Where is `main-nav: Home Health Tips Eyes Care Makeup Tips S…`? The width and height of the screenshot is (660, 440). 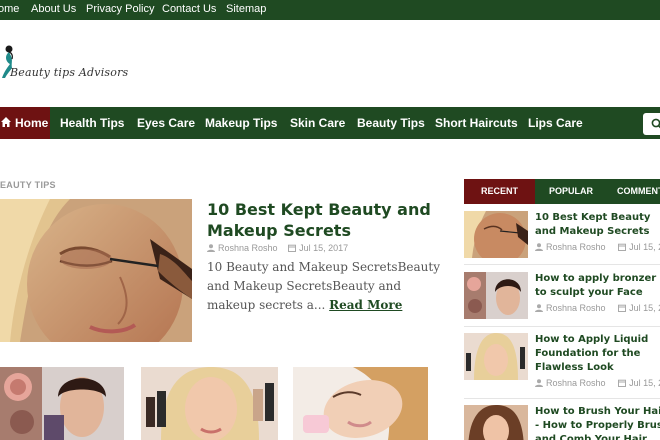 main-nav: Home Health Tips Eyes Care Makeup Tips S… is located at coordinates (330, 123).